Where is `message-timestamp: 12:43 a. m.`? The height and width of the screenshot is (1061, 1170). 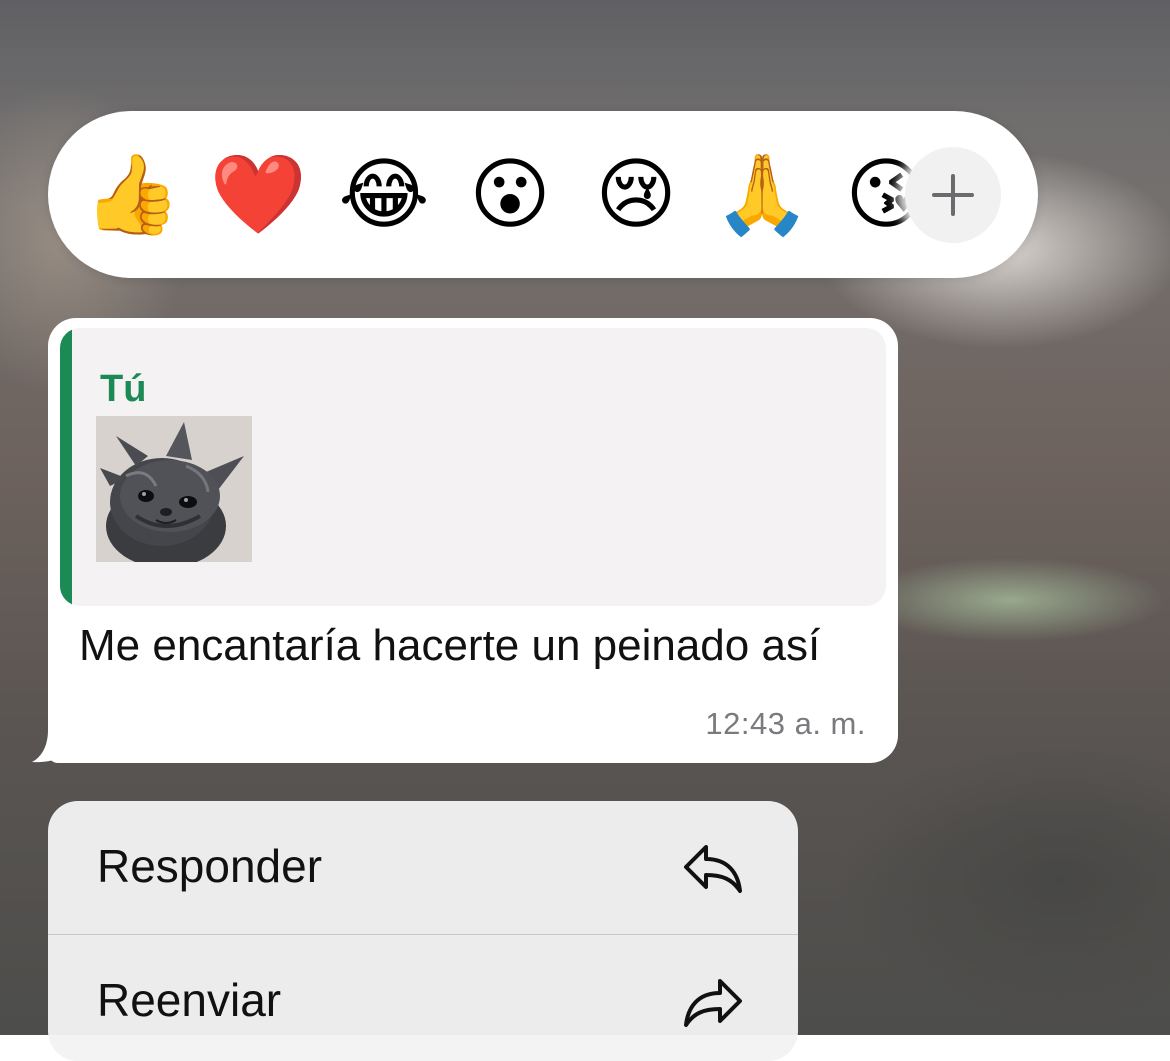
message-timestamp: 12:43 a. m. is located at coordinates (785, 723).